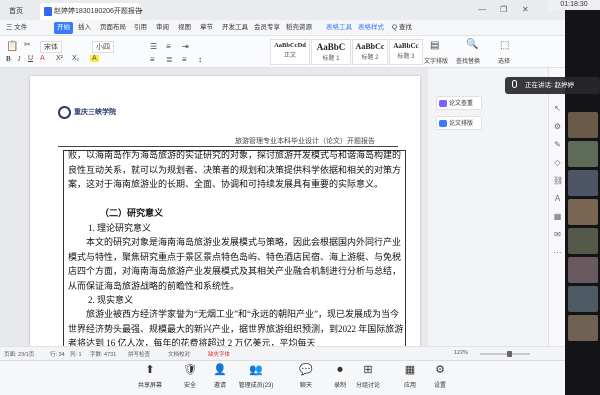 The width and height of the screenshot is (600, 395). Describe the element at coordinates (113, 28) in the screenshot. I see `menu-item-page-layout: 页面布局` at that location.